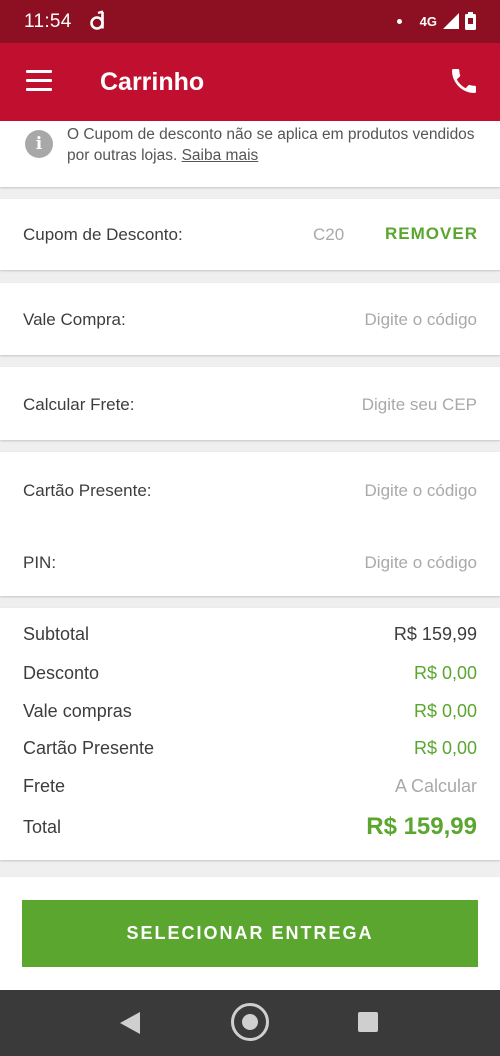 This screenshot has height=1056, width=500. What do you see at coordinates (250, 82) in the screenshot?
I see `app-bar: Carrinho` at bounding box center [250, 82].